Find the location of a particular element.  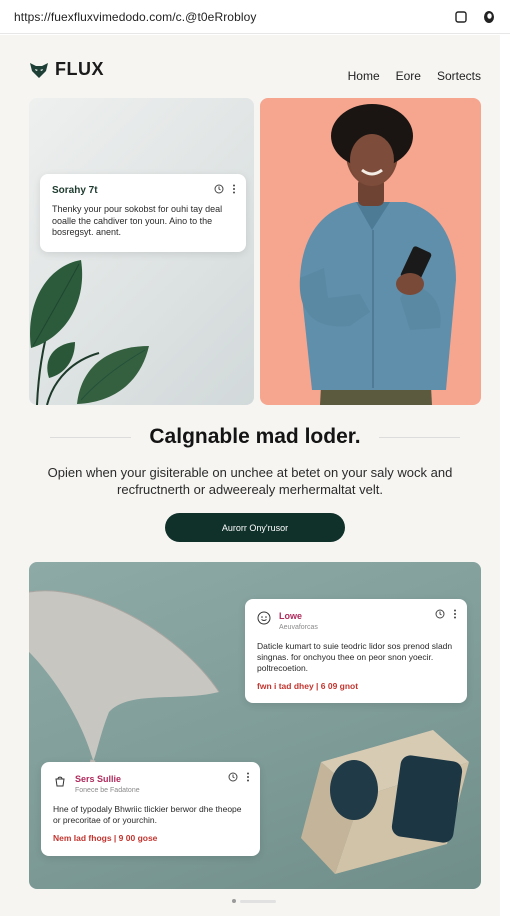

carousel-pagination is located at coordinates (254, 901).